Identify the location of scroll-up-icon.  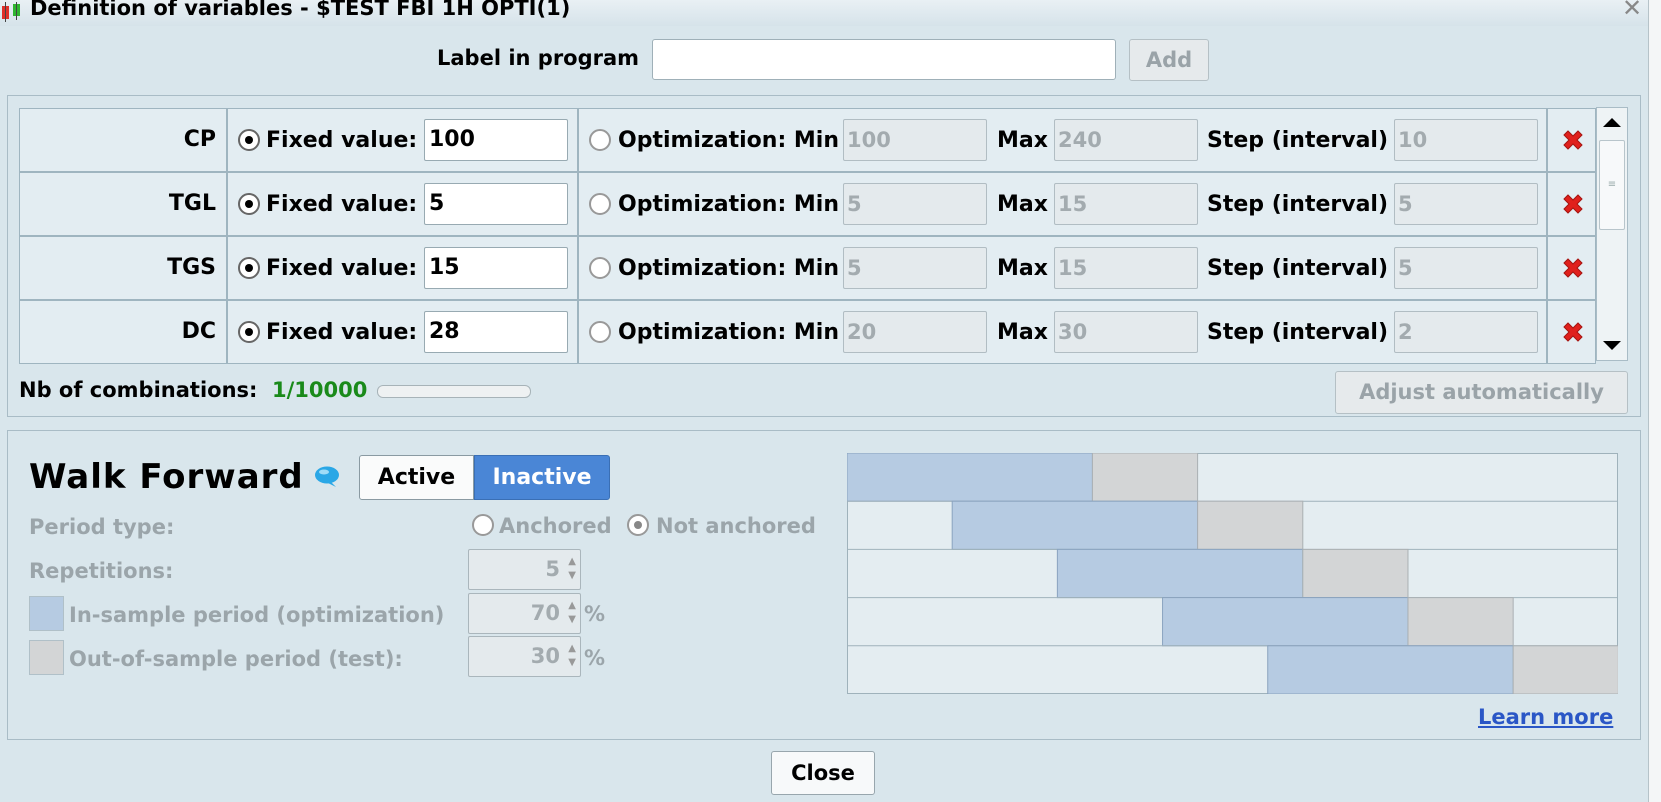
(1612, 123).